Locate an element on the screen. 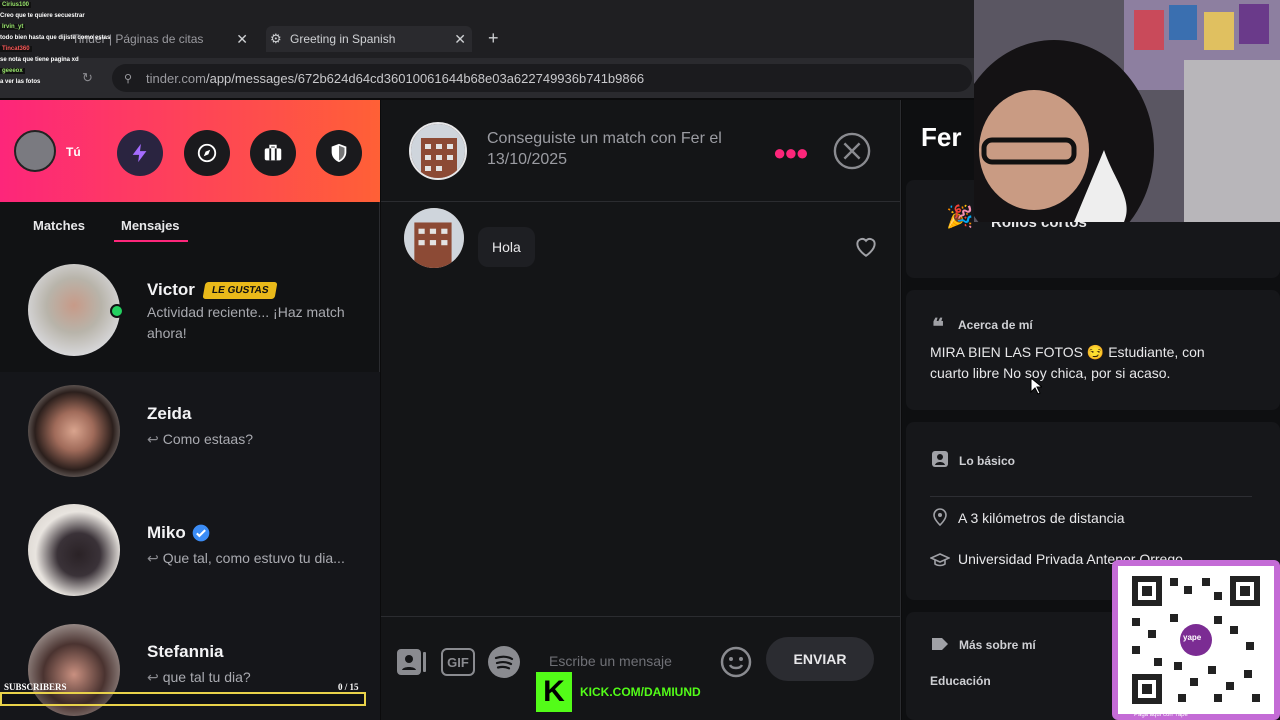 Image resolution: width=1280 pixels, height=720 pixels. kick-url-text: KICK.COM/DAMIUND is located at coordinates (640, 692).